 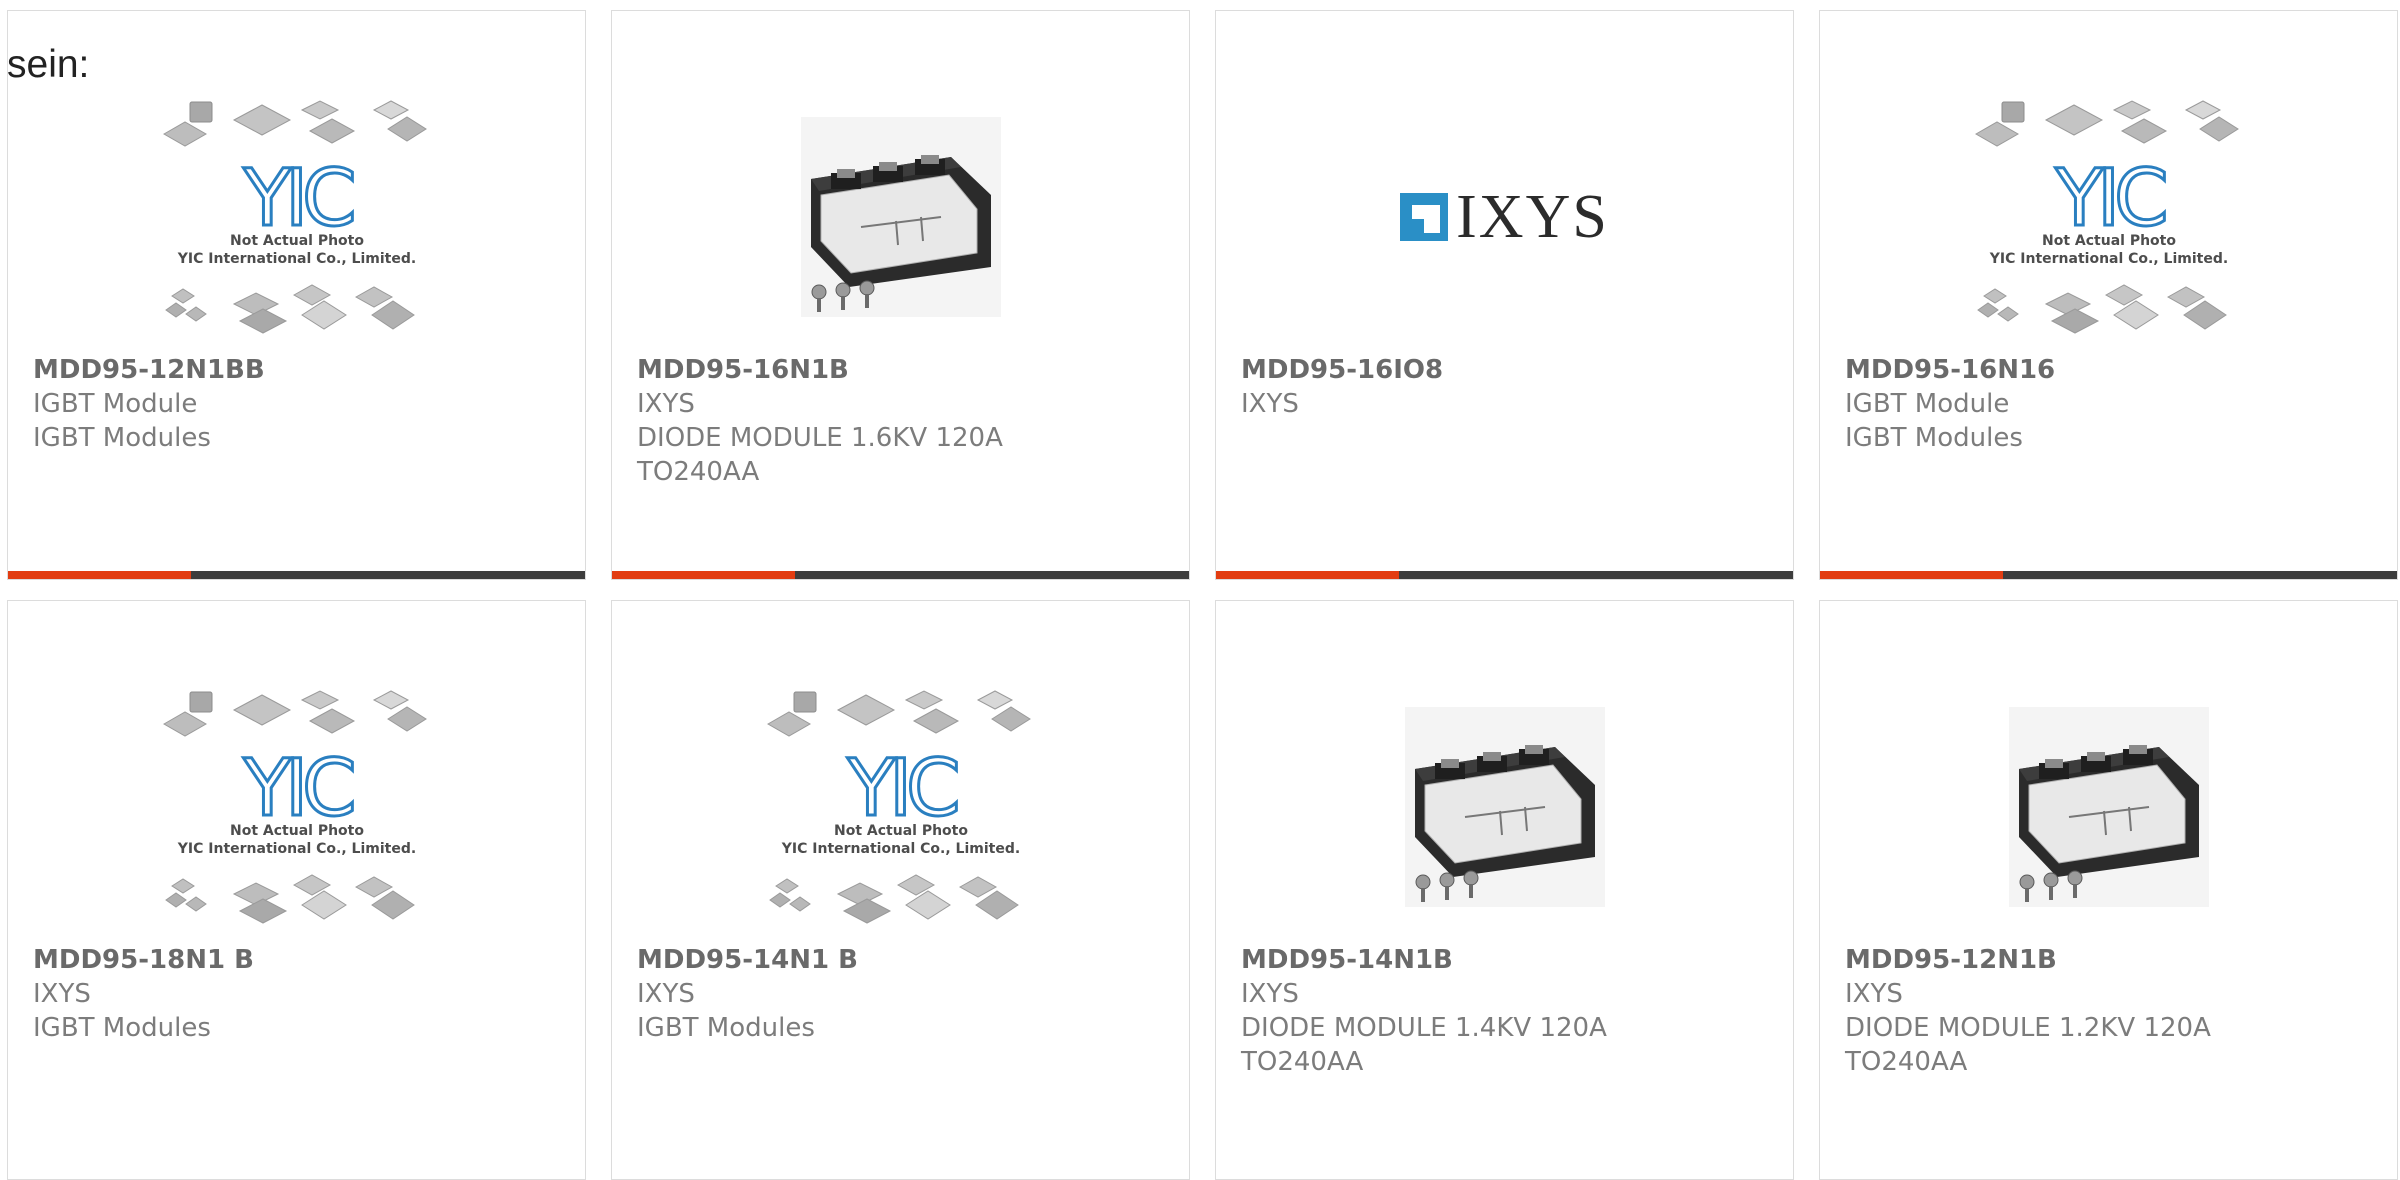 What do you see at coordinates (820, 438) in the screenshot?
I see `product-description: DIODE MODULE 1.6KV 120A` at bounding box center [820, 438].